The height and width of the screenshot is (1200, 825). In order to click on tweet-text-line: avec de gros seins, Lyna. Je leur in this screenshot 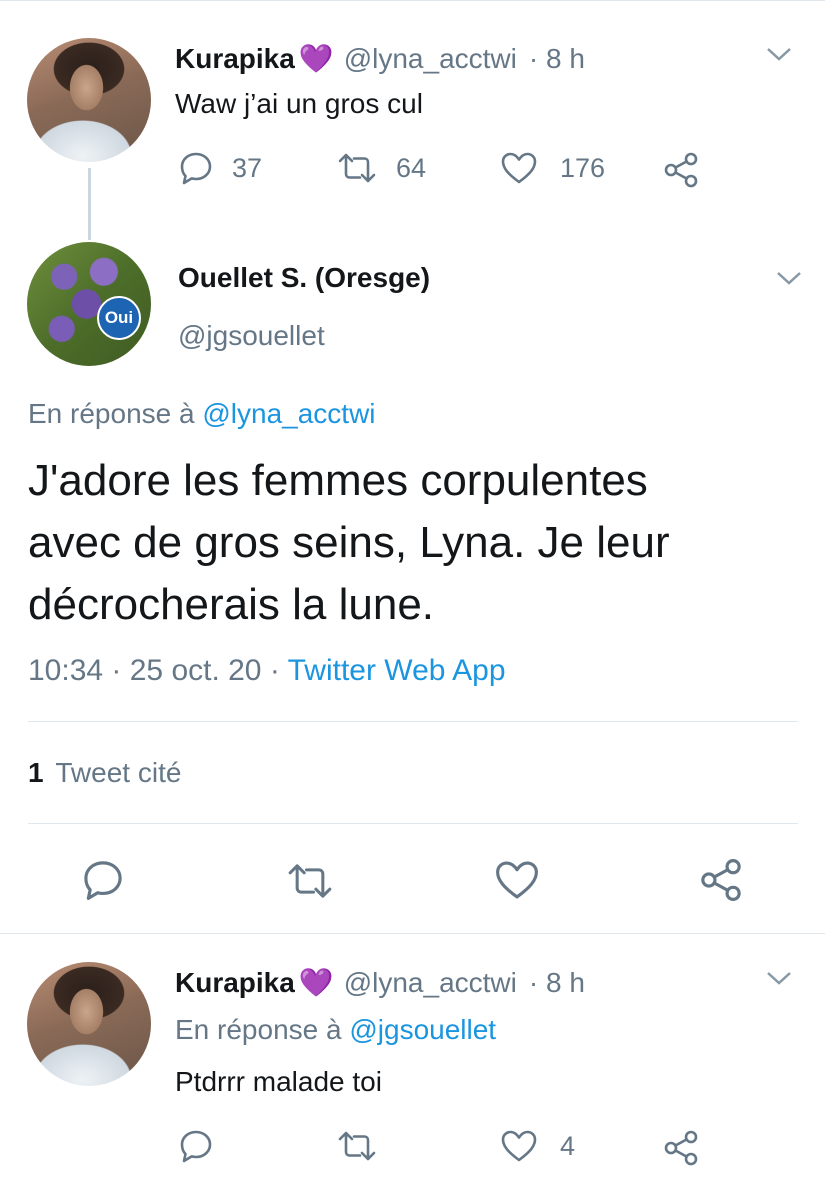, I will do `click(349, 542)`.